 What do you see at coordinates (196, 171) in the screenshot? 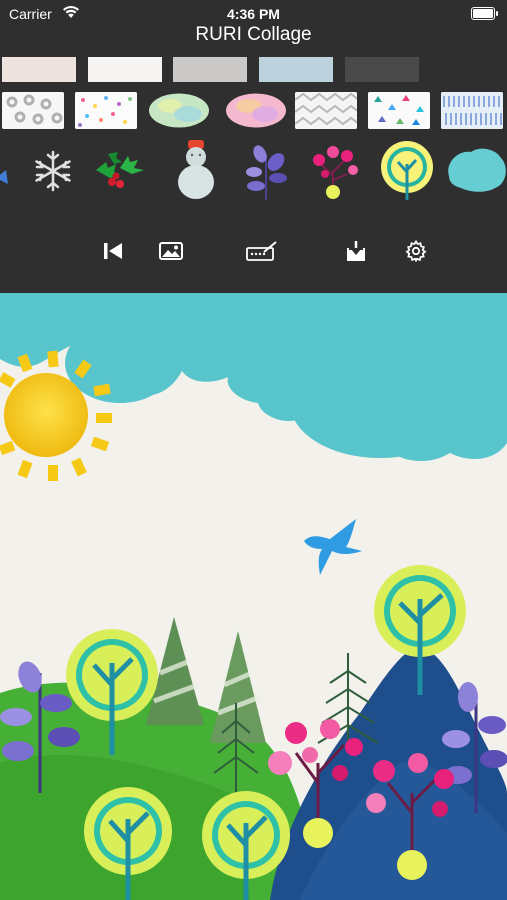
I see `snowman-icon` at bounding box center [196, 171].